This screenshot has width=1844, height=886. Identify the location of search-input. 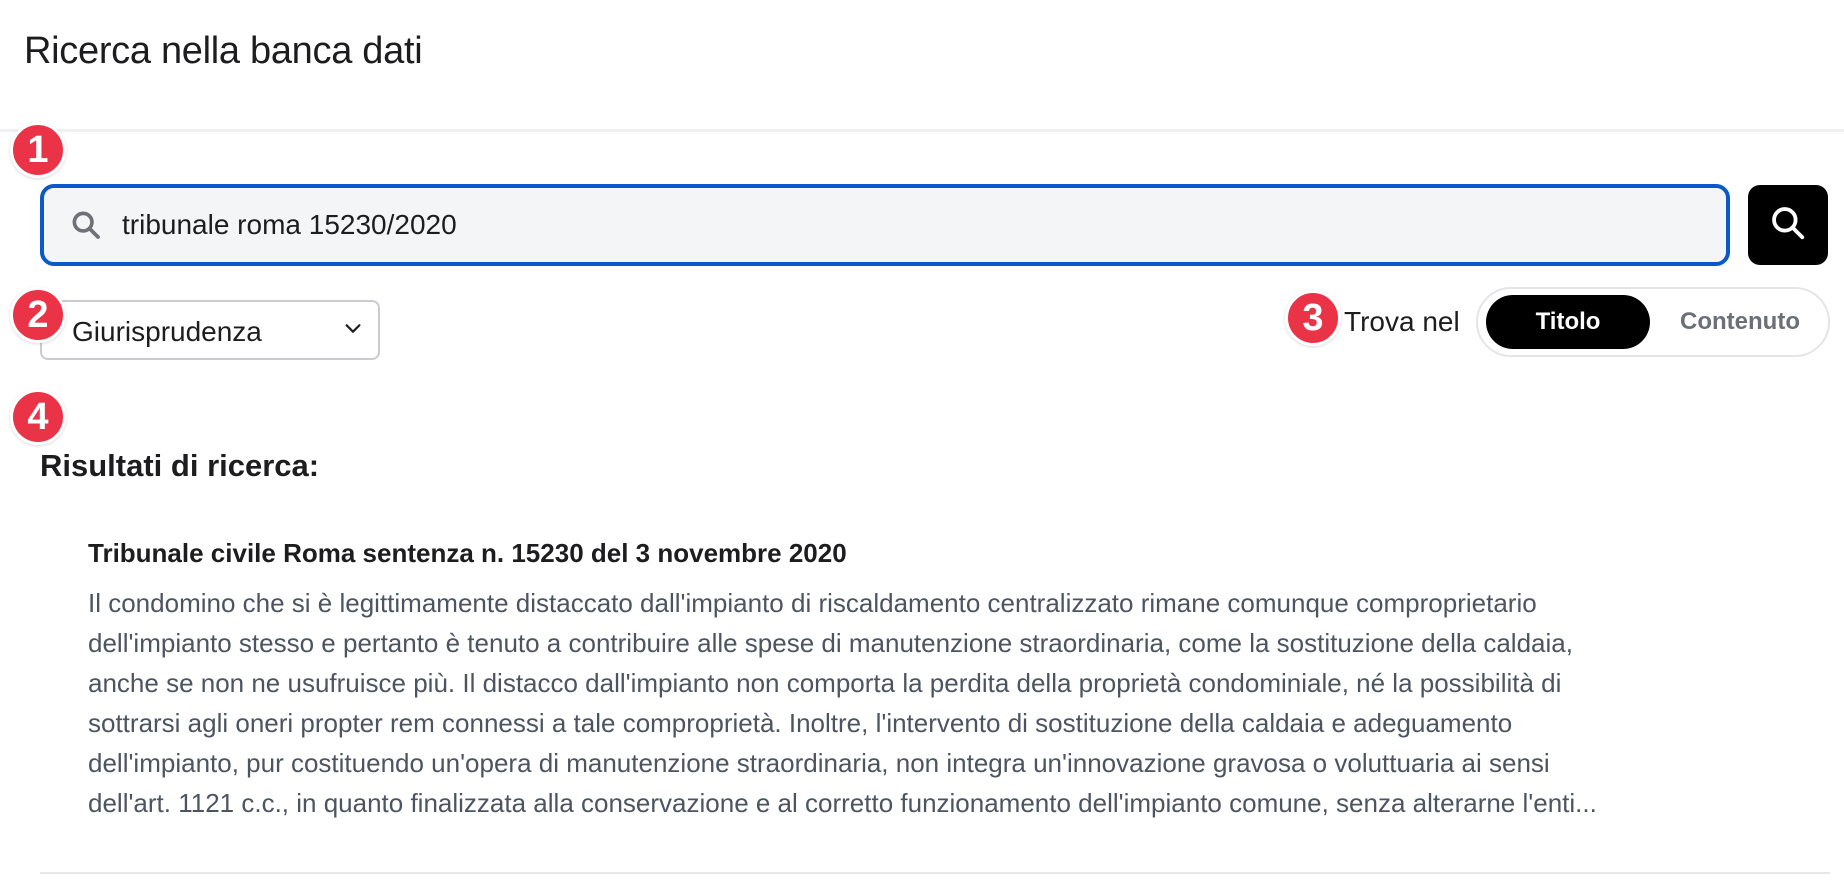
(924, 225).